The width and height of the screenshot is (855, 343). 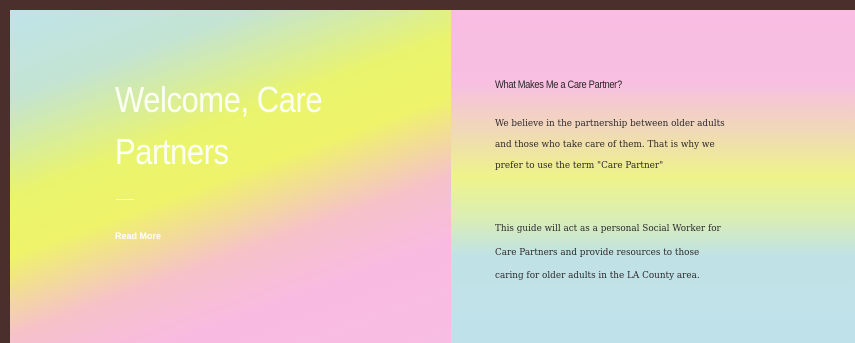 What do you see at coordinates (138, 236) in the screenshot?
I see `read-more-link: Read More` at bounding box center [138, 236].